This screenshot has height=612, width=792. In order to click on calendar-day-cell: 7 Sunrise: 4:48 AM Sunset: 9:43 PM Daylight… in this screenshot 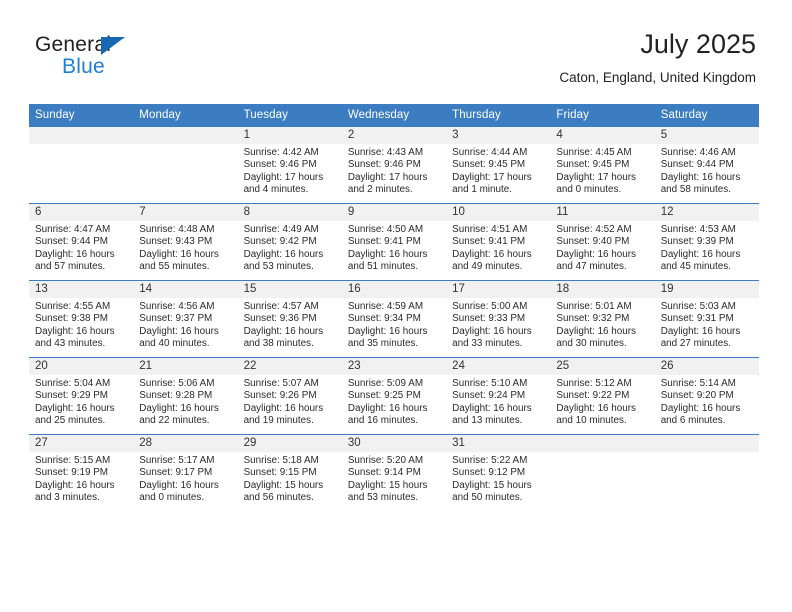, I will do `click(185, 242)`.